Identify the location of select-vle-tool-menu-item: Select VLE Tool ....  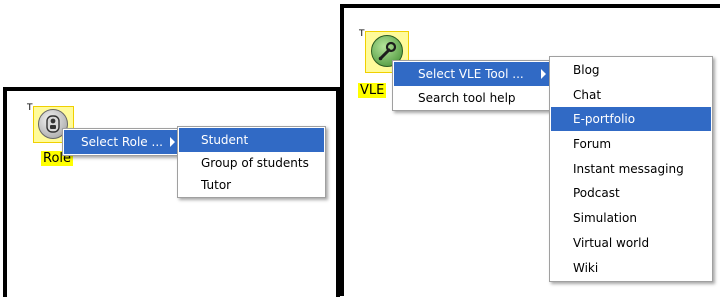
(473, 74).